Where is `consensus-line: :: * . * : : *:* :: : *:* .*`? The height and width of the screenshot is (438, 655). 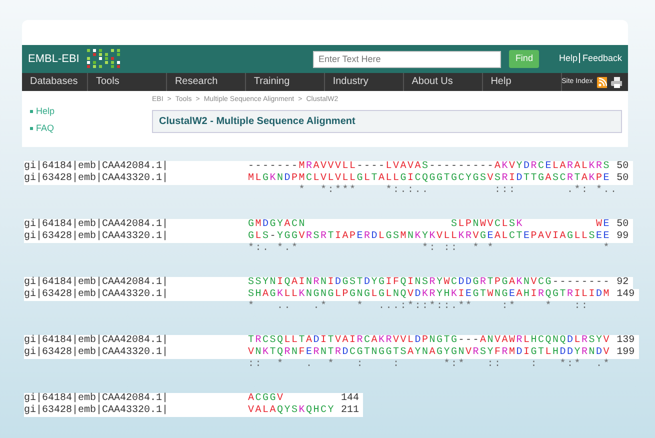
consensus-line: :: * . * : : *:* :: : *:* .* is located at coordinates (430, 365).